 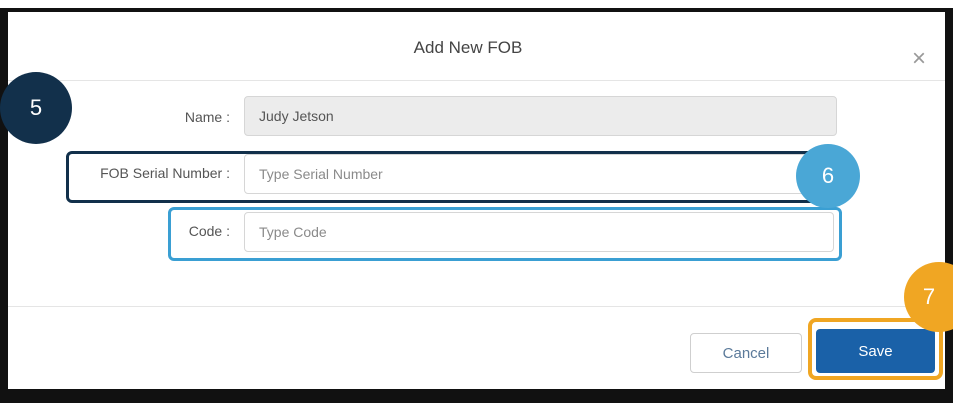 What do you see at coordinates (476, 10) in the screenshot?
I see `frame-border-top` at bounding box center [476, 10].